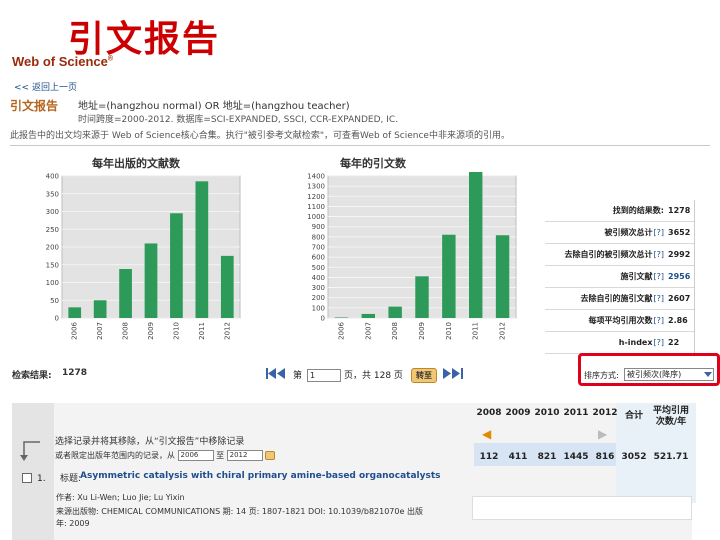  What do you see at coordinates (633, 416) in the screenshot?
I see `total-header: 合计` at bounding box center [633, 416].